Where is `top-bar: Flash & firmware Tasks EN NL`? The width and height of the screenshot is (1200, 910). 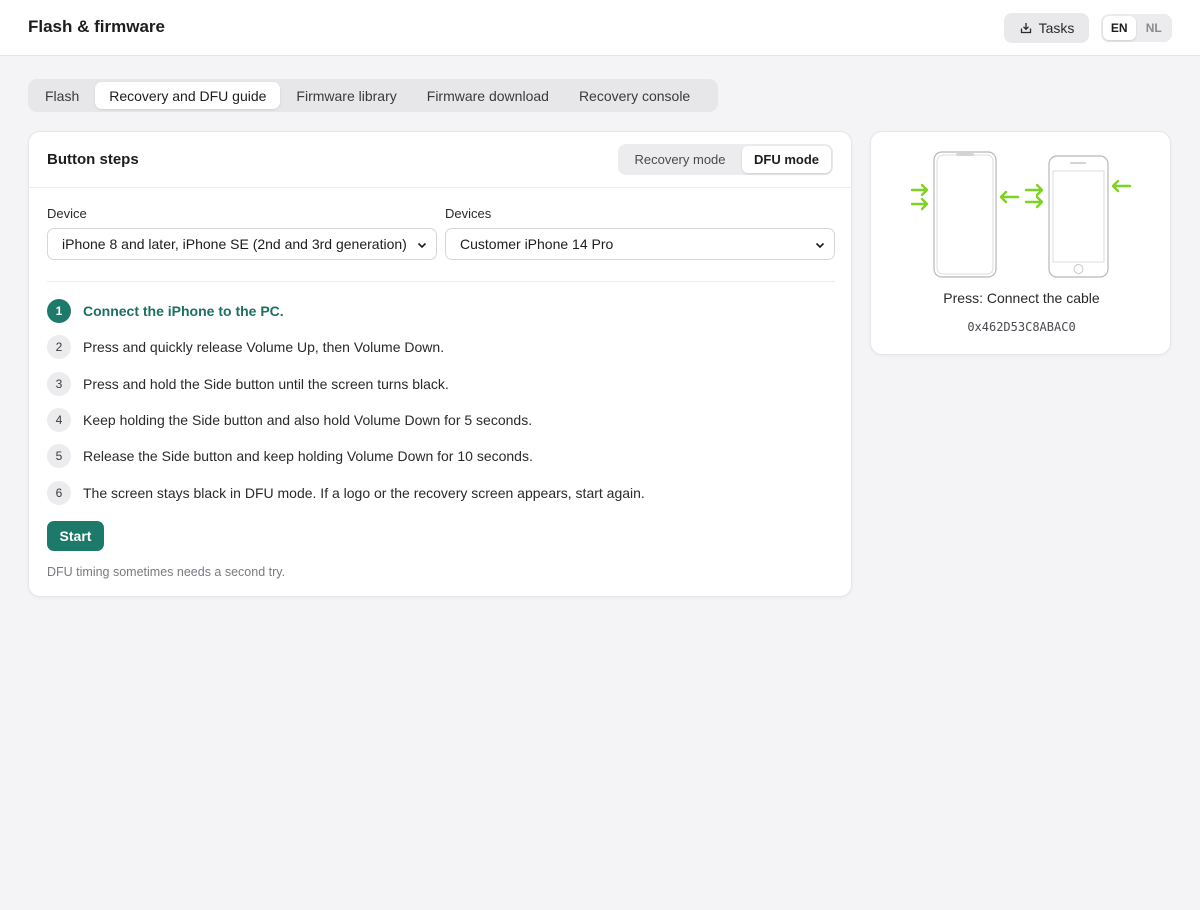 top-bar: Flash & firmware Tasks EN NL is located at coordinates (600, 28).